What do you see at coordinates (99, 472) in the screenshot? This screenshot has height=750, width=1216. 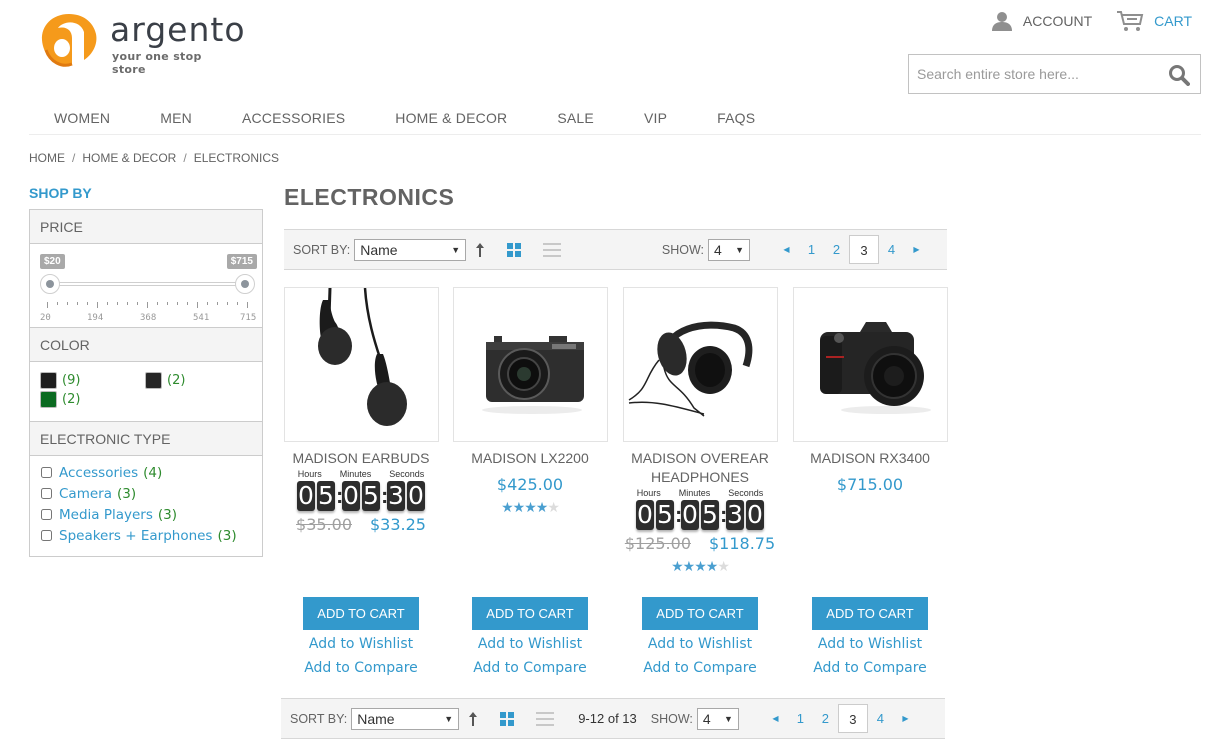 I see `type-label: Accessories` at bounding box center [99, 472].